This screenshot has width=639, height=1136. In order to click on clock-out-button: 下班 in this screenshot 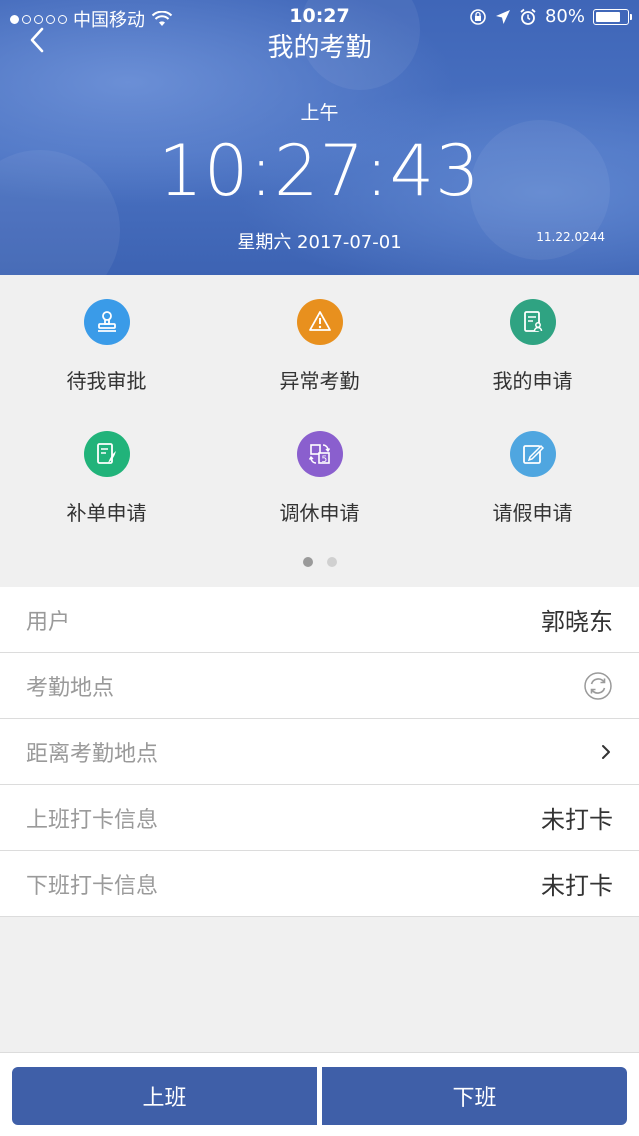, I will do `click(474, 1096)`.